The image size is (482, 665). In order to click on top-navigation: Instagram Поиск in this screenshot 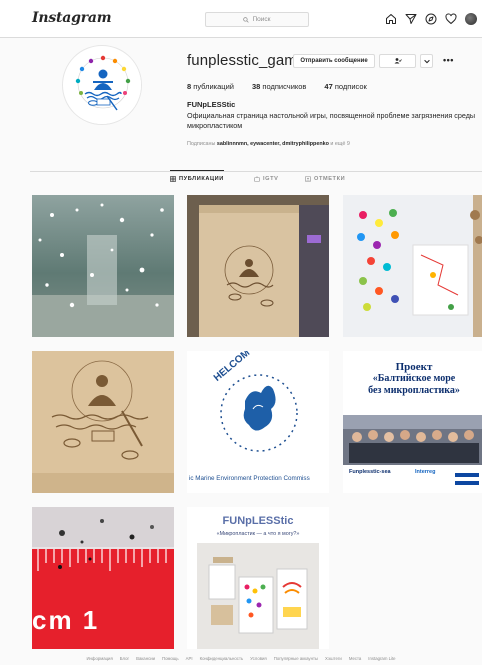, I will do `click(241, 19)`.